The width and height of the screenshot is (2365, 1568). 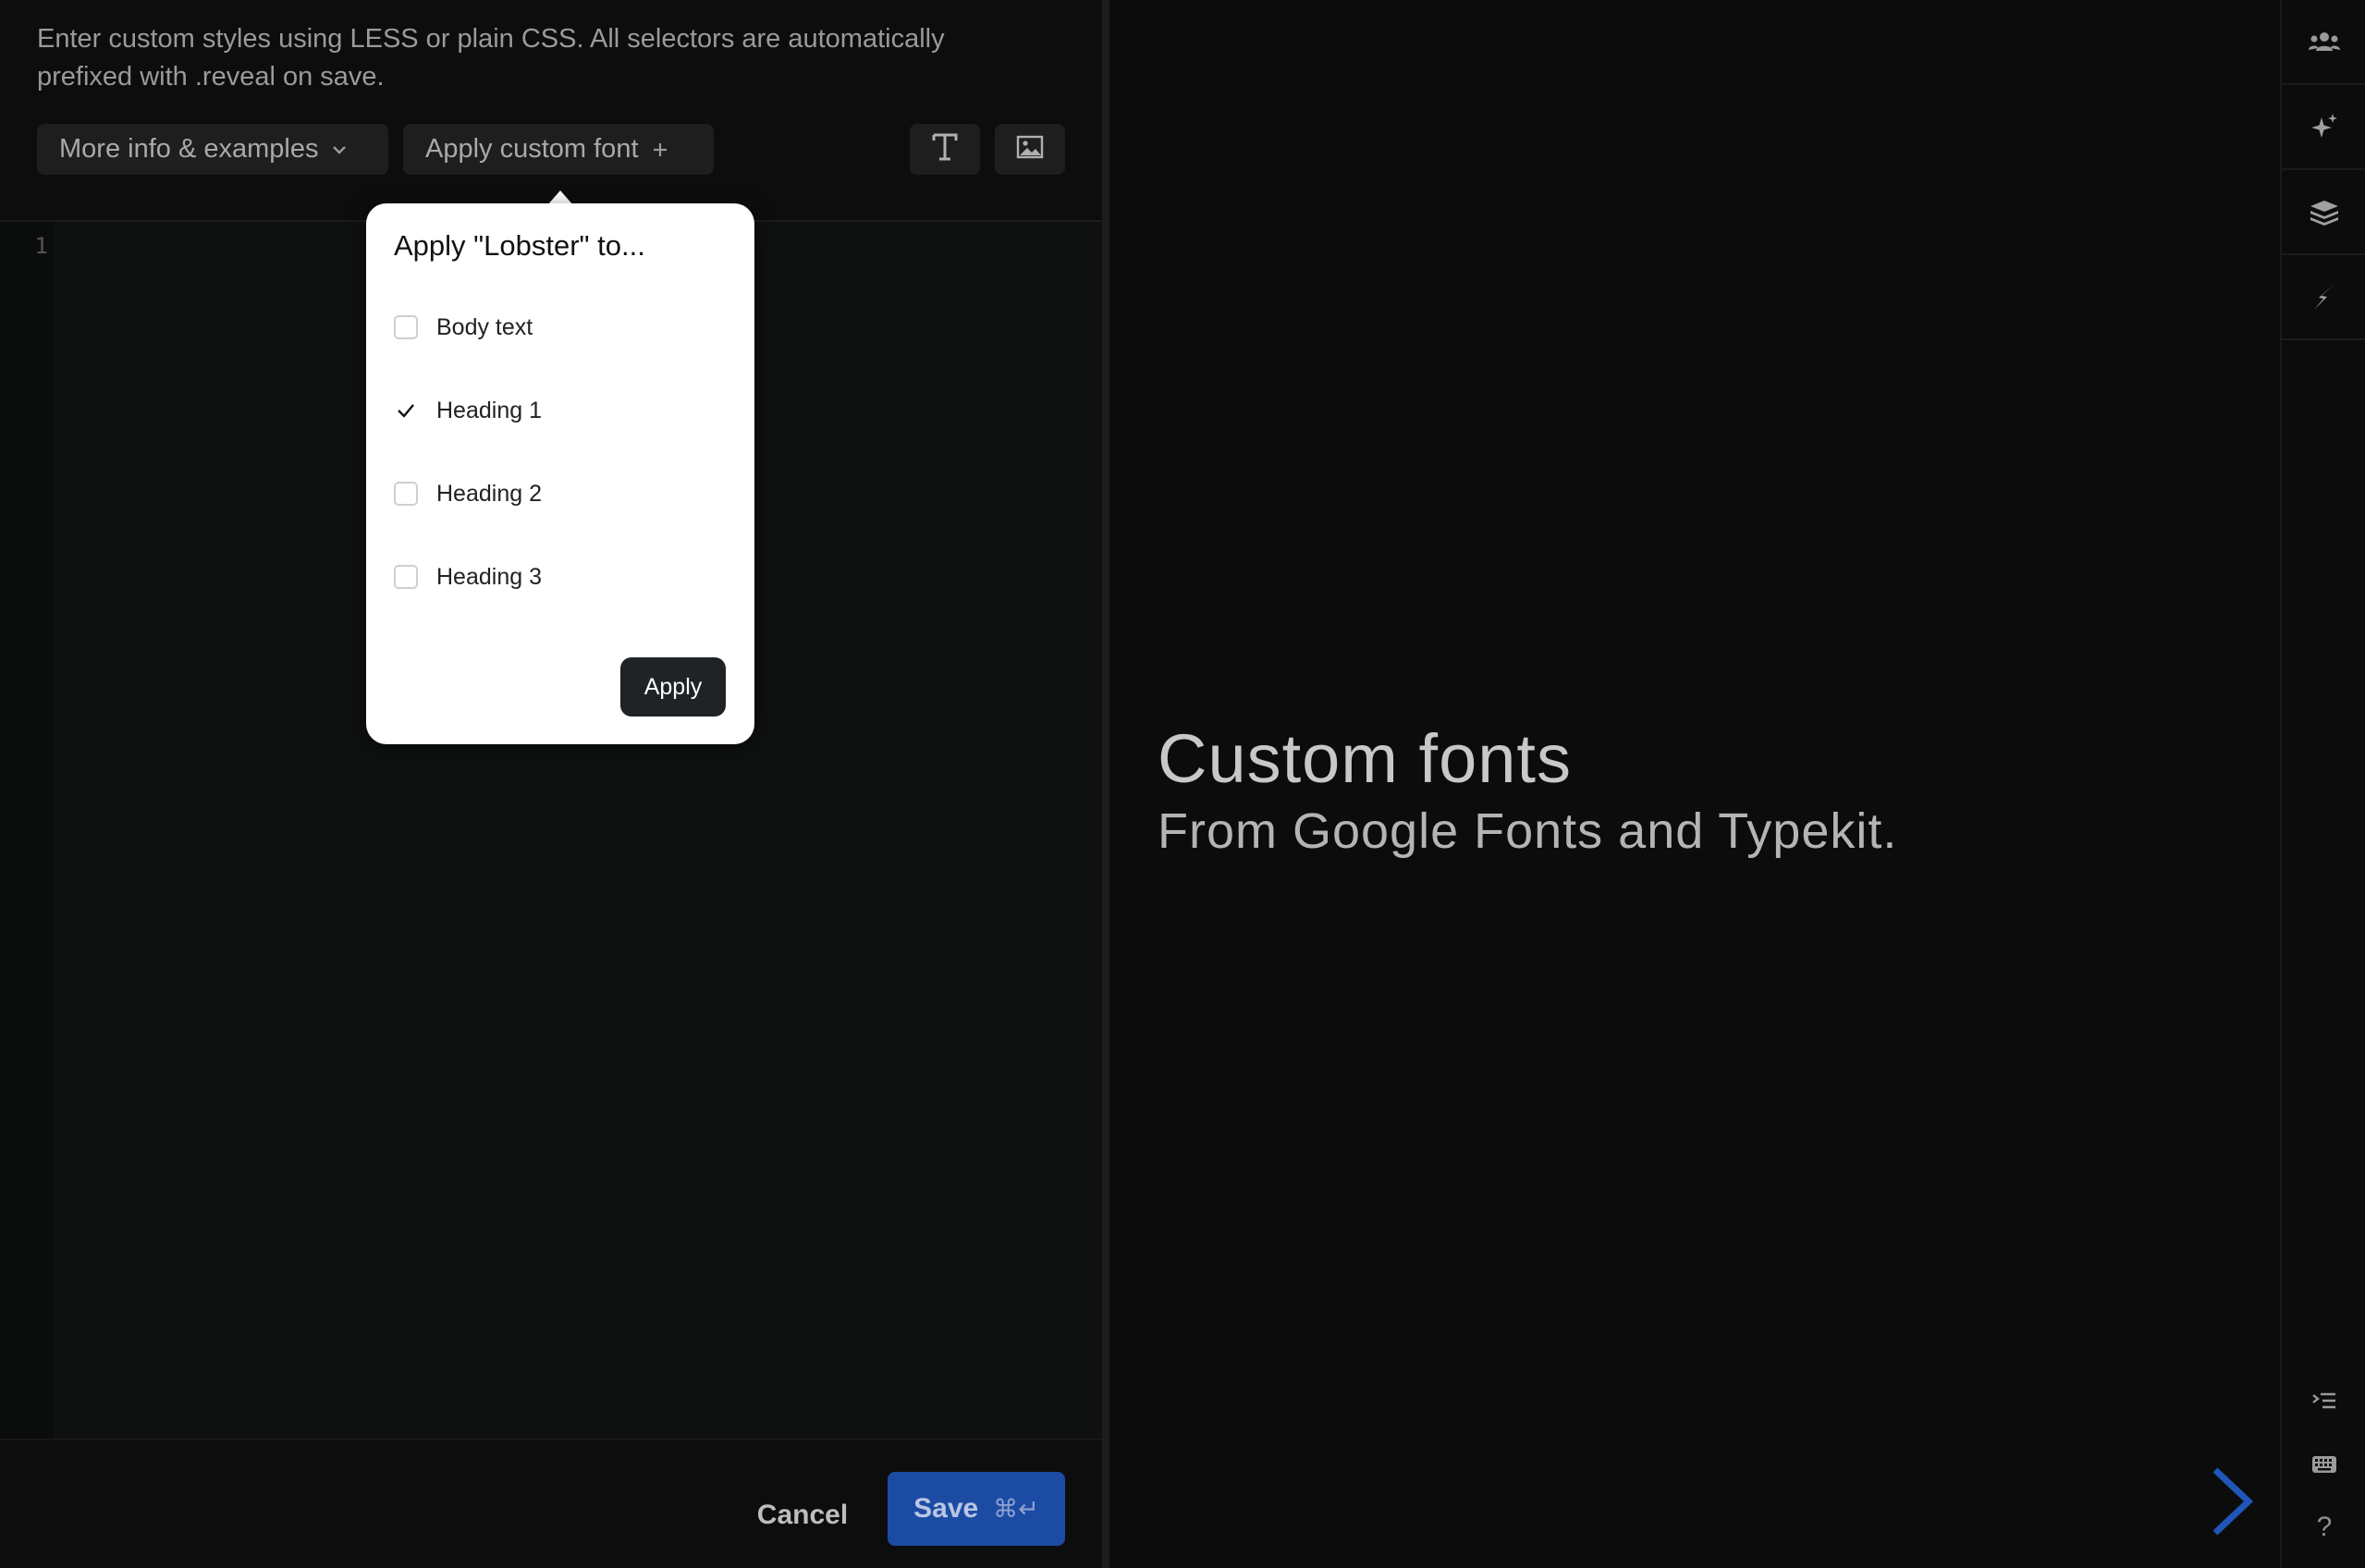 What do you see at coordinates (1528, 831) in the screenshot?
I see `preview-subheading: From Google Fonts and Typekit.` at bounding box center [1528, 831].